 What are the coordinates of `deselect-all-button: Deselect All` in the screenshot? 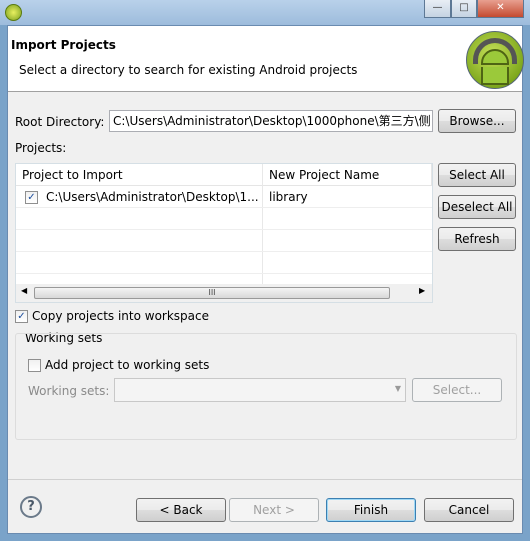 It's located at (477, 207).